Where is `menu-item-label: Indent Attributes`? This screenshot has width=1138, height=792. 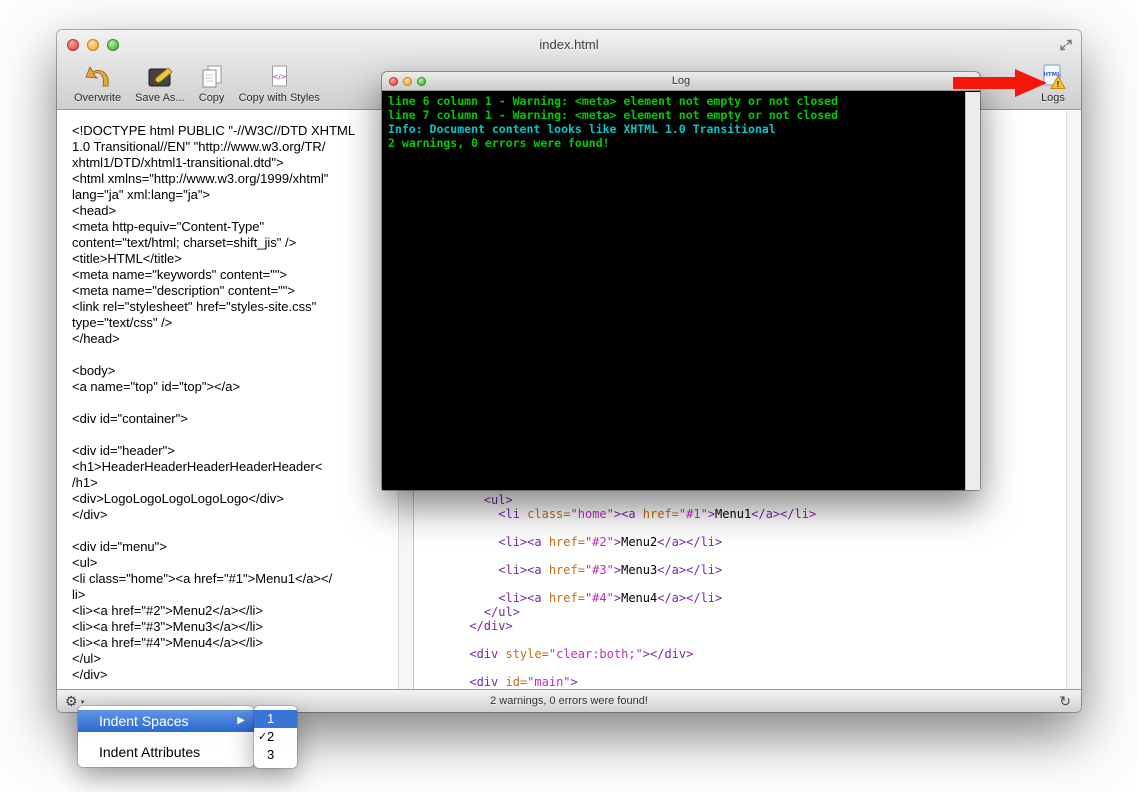 menu-item-label: Indent Attributes is located at coordinates (150, 752).